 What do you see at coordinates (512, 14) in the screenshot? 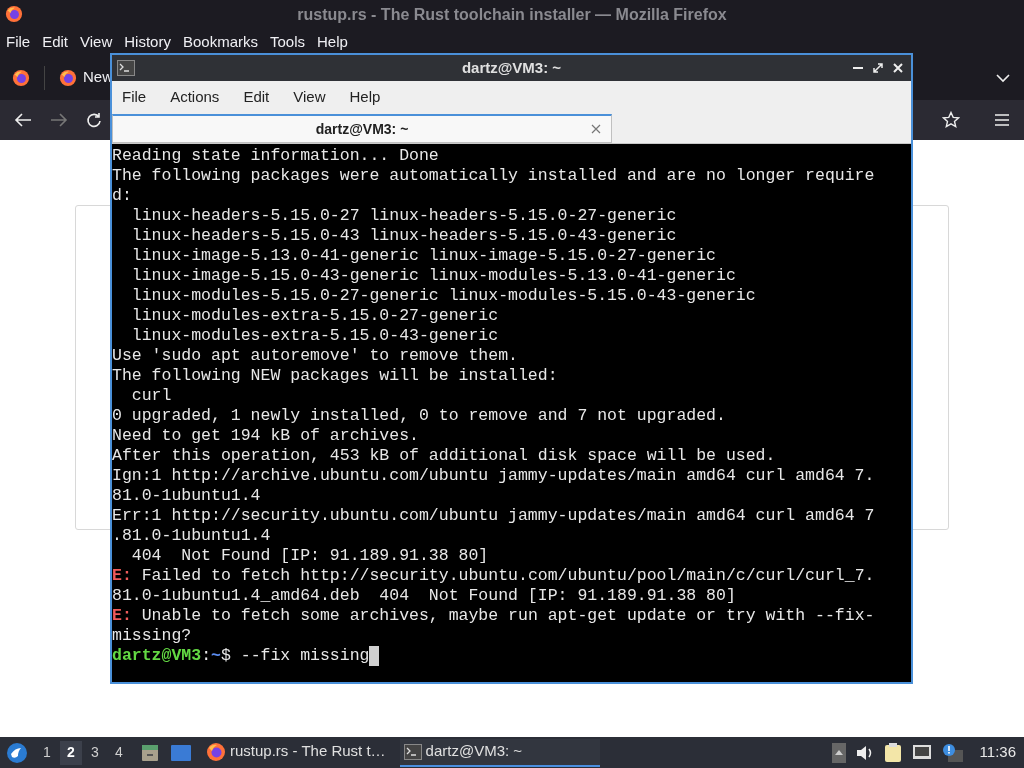
I see `window-title: rustup.rs - The Rust toolchain installer — Mozilla Firefox` at bounding box center [512, 14].